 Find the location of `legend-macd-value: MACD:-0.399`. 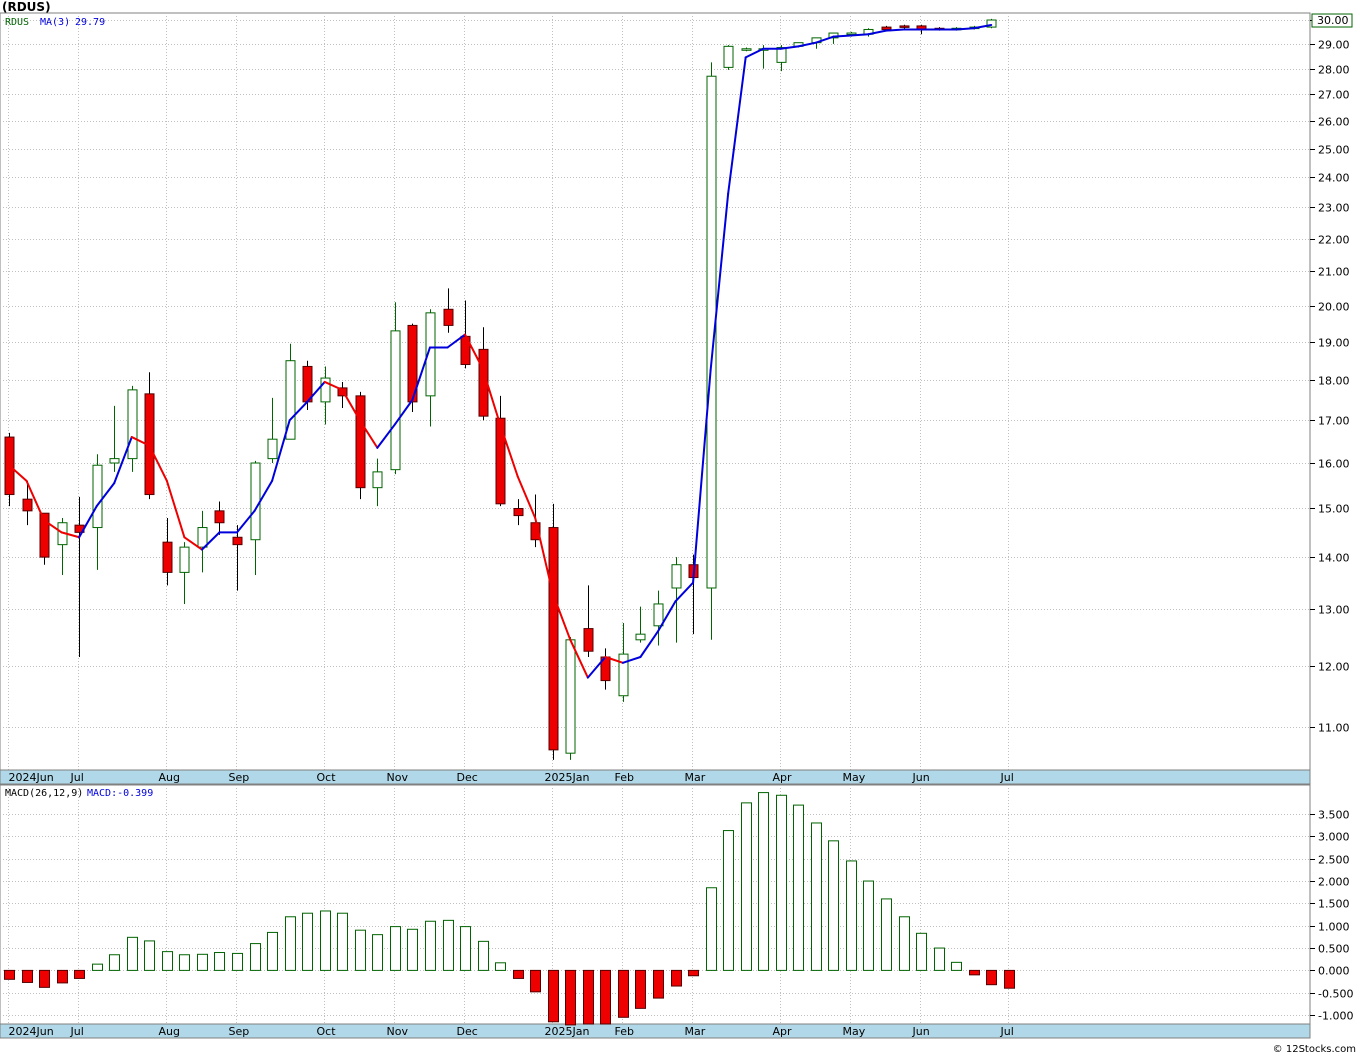

legend-macd-value: MACD:-0.399 is located at coordinates (120, 793).